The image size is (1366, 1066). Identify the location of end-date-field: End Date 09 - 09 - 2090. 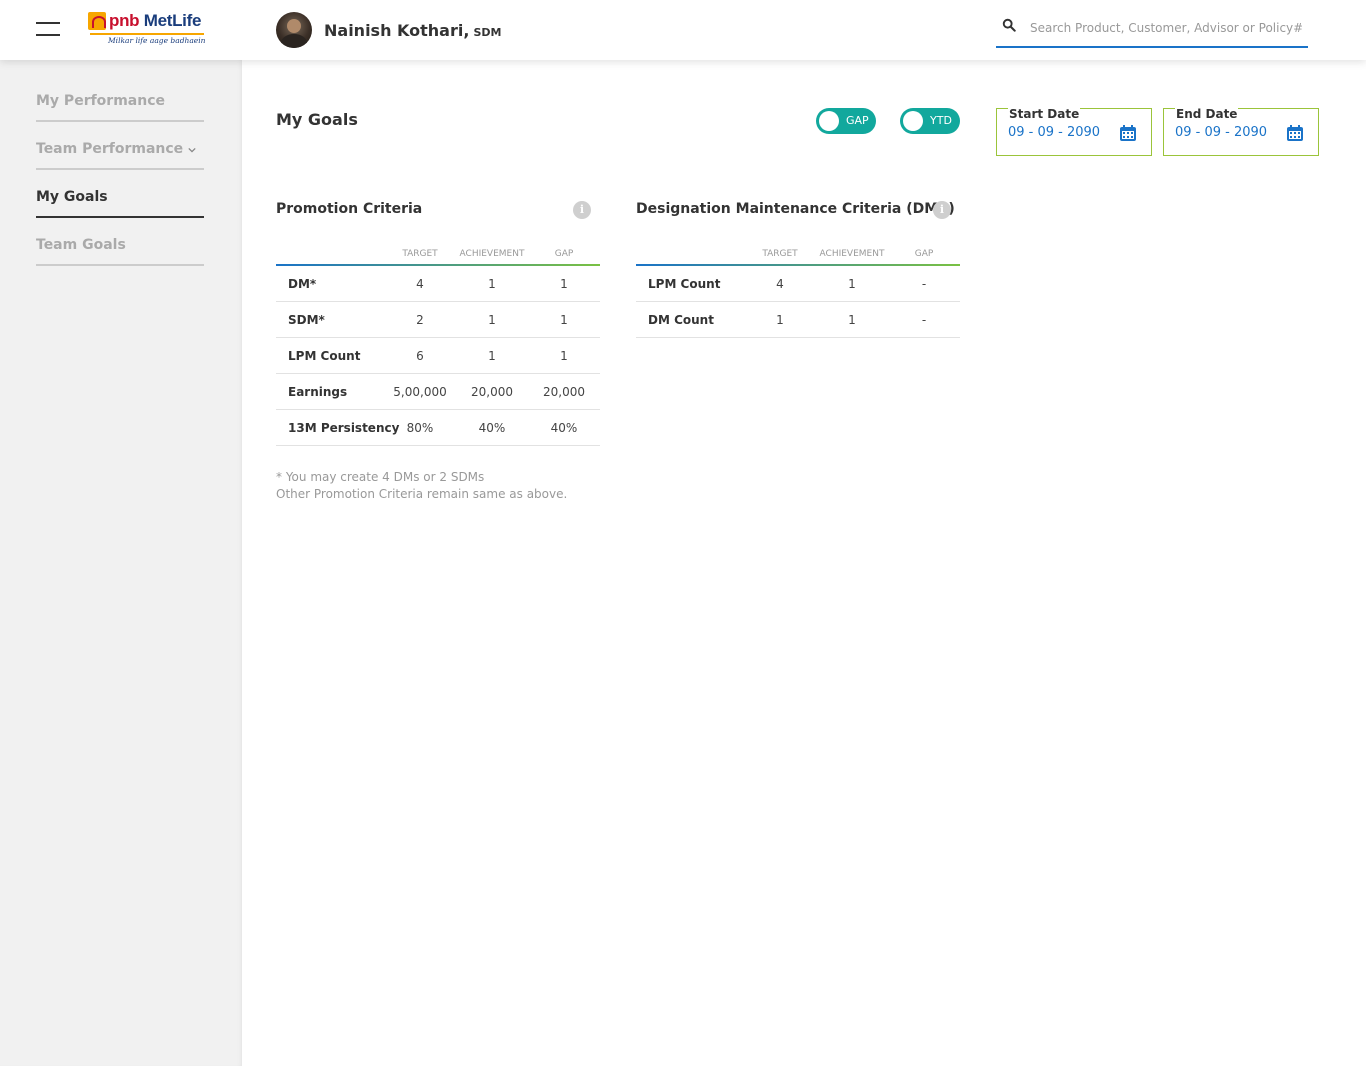
(1241, 131).